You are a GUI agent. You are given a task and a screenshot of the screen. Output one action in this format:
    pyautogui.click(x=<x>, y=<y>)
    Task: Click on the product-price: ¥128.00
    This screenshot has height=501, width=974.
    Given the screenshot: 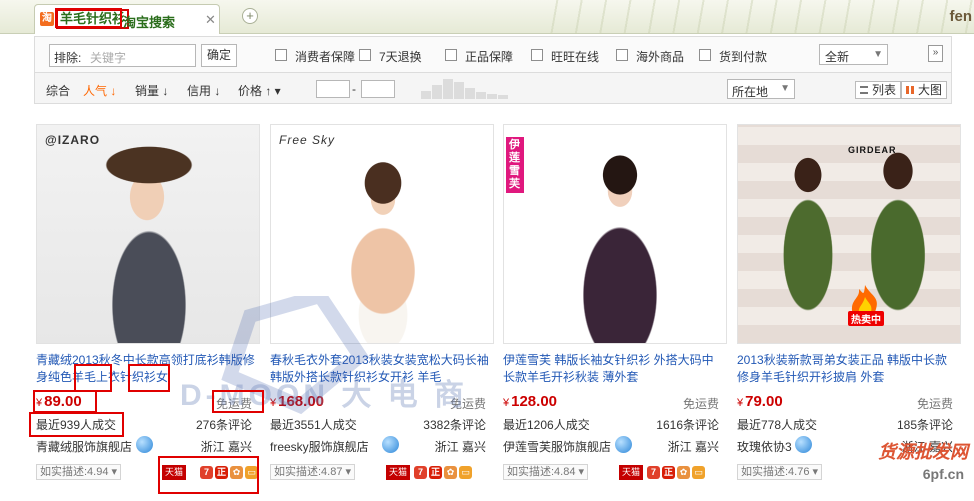 What is the action you would take?
    pyautogui.click(x=530, y=401)
    